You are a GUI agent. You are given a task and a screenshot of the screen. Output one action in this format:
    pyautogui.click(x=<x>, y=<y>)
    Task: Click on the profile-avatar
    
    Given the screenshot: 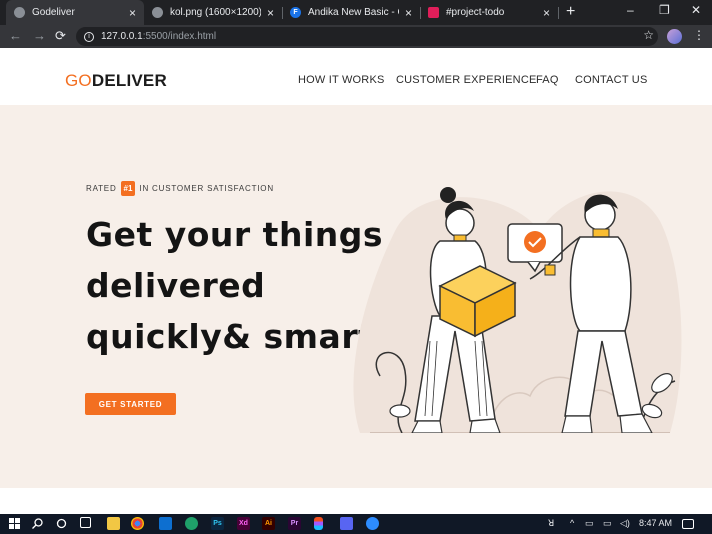 What is the action you would take?
    pyautogui.click(x=674, y=36)
    